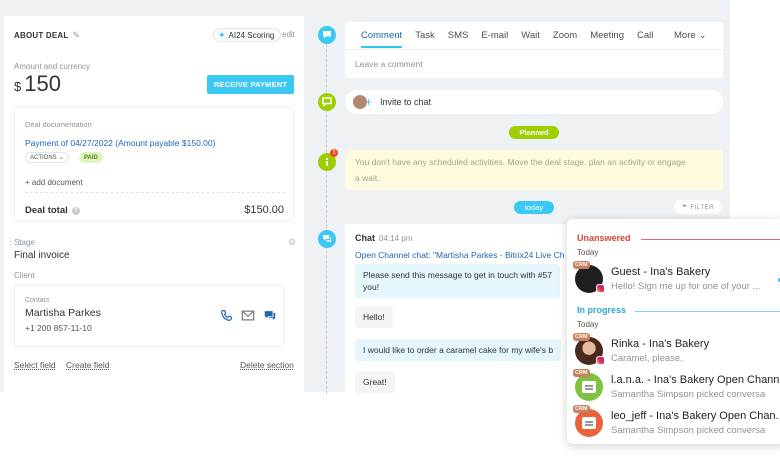  Describe the element at coordinates (684, 206) in the screenshot. I see `filter-icon: ⏷` at that location.